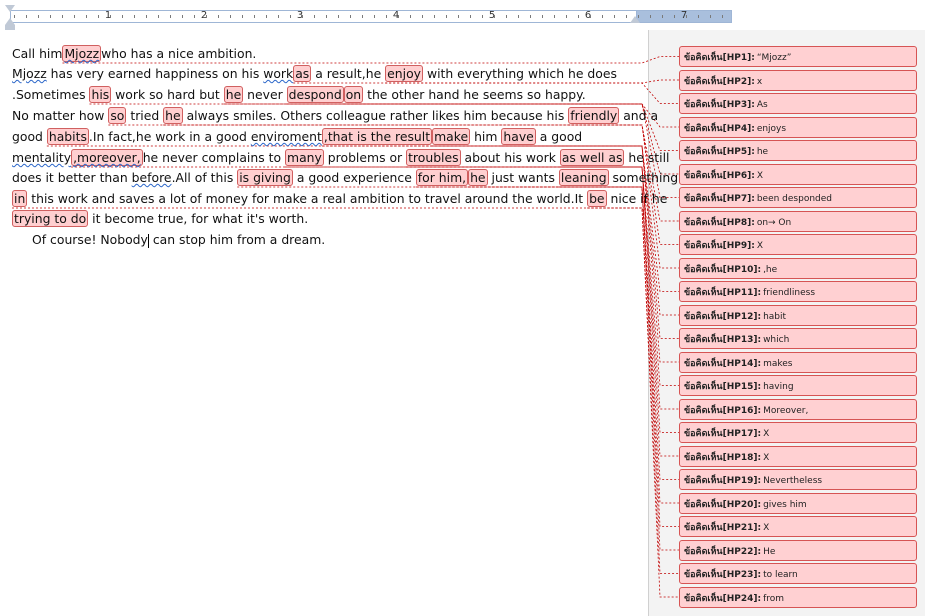 This screenshot has width=925, height=616. What do you see at coordinates (518, 136) in the screenshot?
I see `comment-anchor-hp15: have` at bounding box center [518, 136].